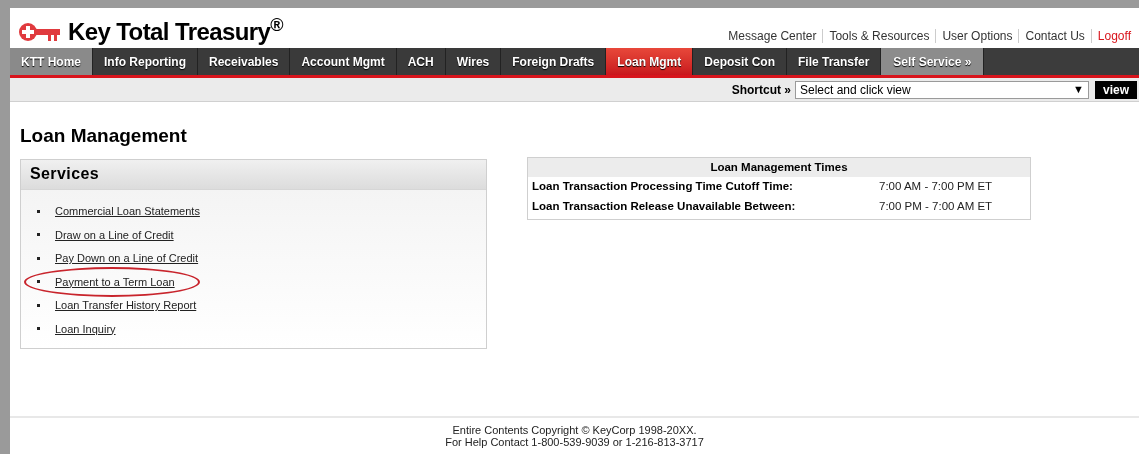 The image size is (1139, 454). What do you see at coordinates (879, 36) in the screenshot?
I see `top-link: Tools & Resources` at bounding box center [879, 36].